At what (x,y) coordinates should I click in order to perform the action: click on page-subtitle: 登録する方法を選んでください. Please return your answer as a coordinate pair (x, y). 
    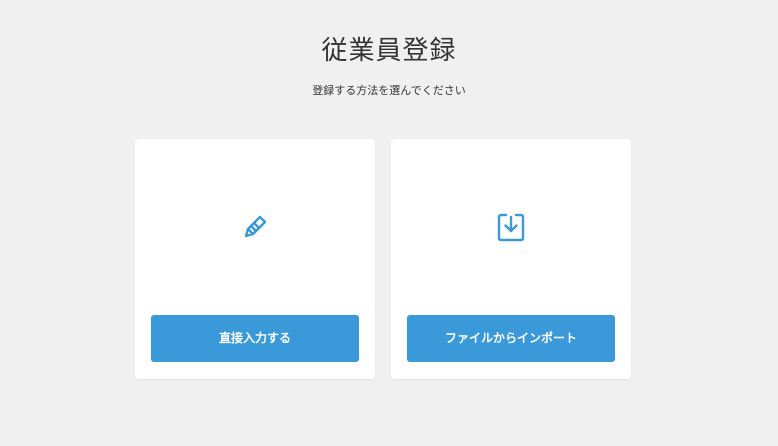
    Looking at the image, I should click on (389, 90).